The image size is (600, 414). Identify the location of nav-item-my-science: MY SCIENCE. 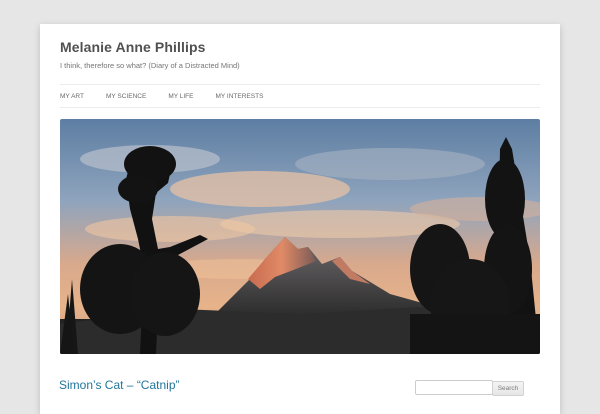
(126, 96).